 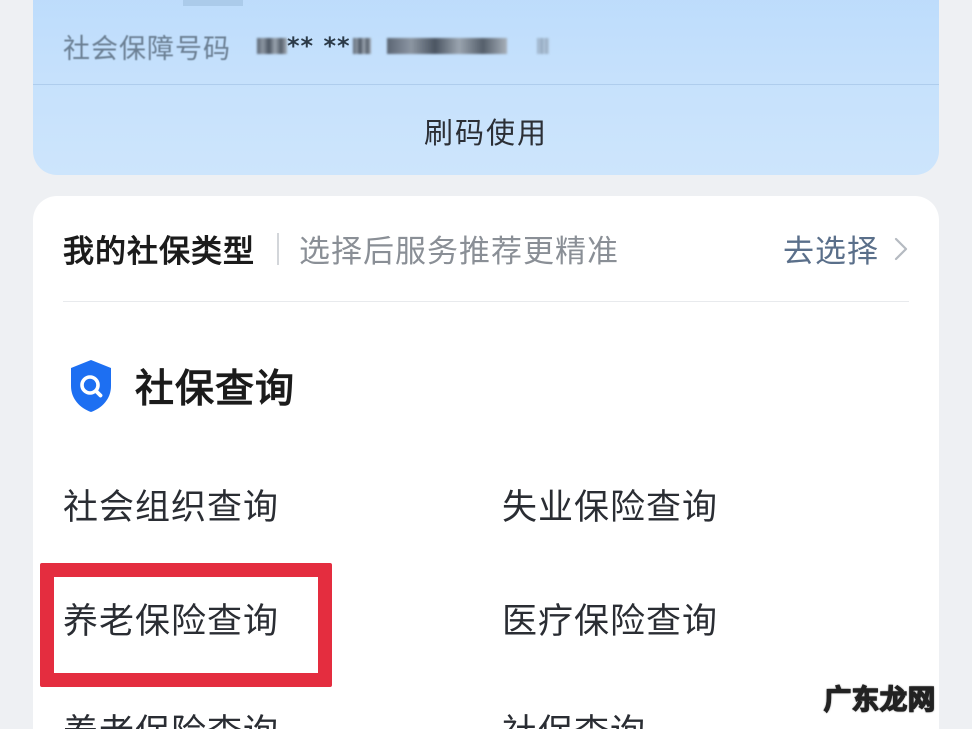 What do you see at coordinates (278, 248) in the screenshot?
I see `vertical-divider` at bounding box center [278, 248].